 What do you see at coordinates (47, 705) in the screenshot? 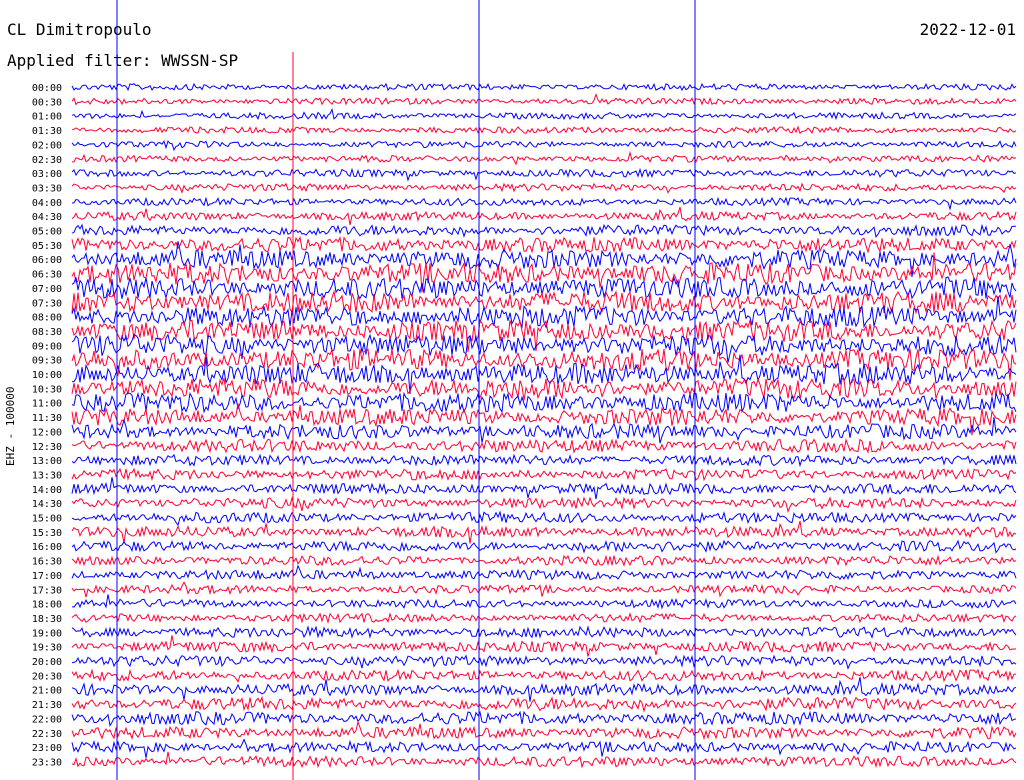
I see `time-label: 21:30` at bounding box center [47, 705].